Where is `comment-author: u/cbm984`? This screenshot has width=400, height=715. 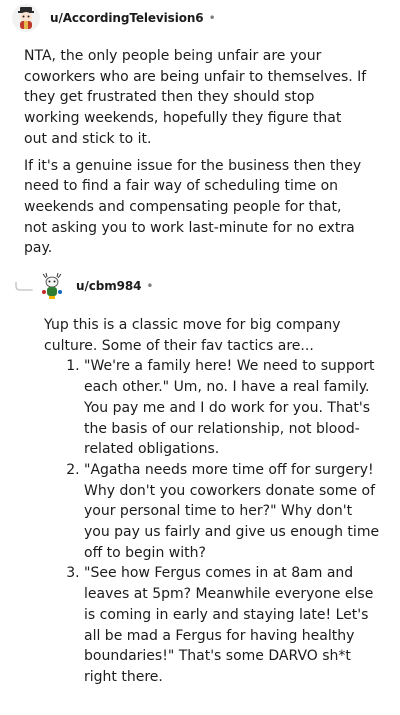
comment-author: u/cbm984 is located at coordinates (108, 286).